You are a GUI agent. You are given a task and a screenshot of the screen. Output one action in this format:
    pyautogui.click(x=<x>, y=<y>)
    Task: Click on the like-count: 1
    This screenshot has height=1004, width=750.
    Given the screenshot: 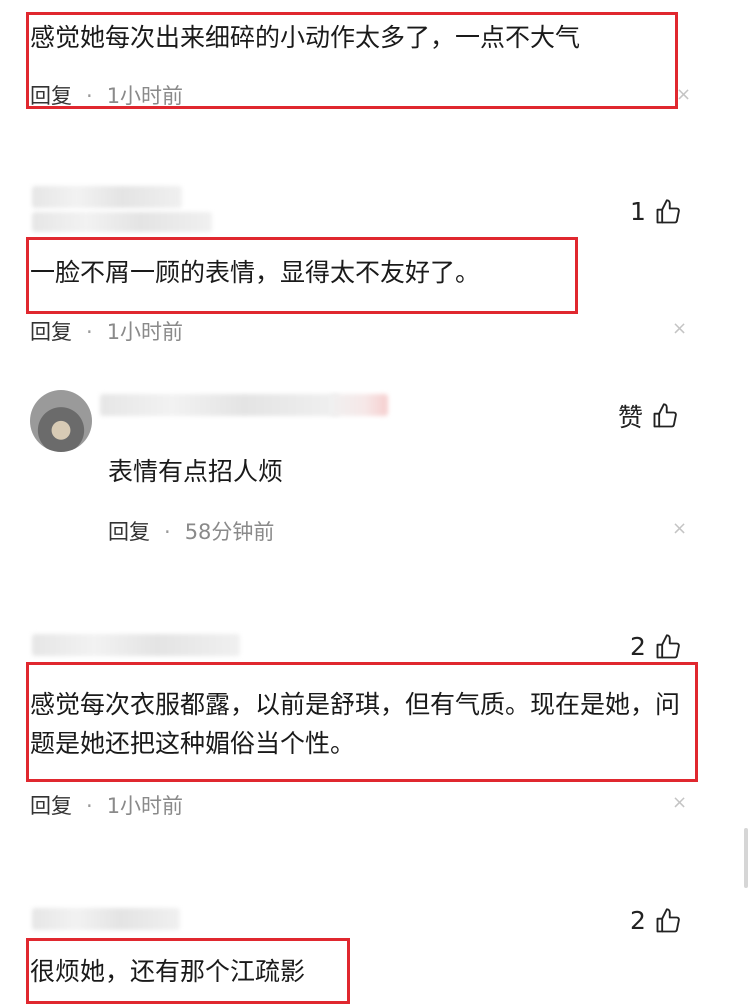 What is the action you would take?
    pyautogui.click(x=638, y=211)
    